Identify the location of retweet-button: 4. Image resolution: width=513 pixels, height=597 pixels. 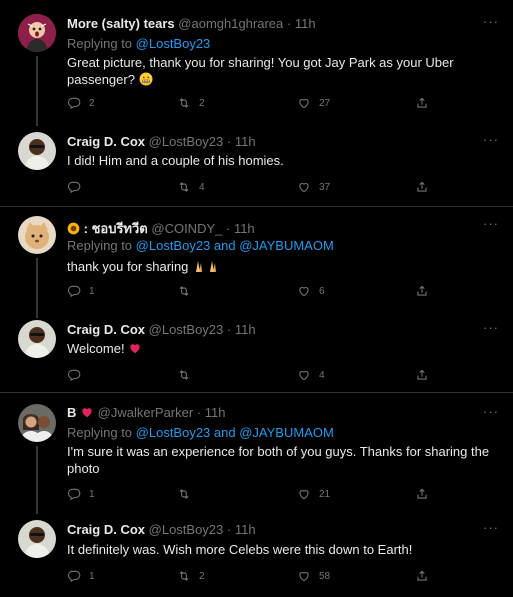
(191, 187).